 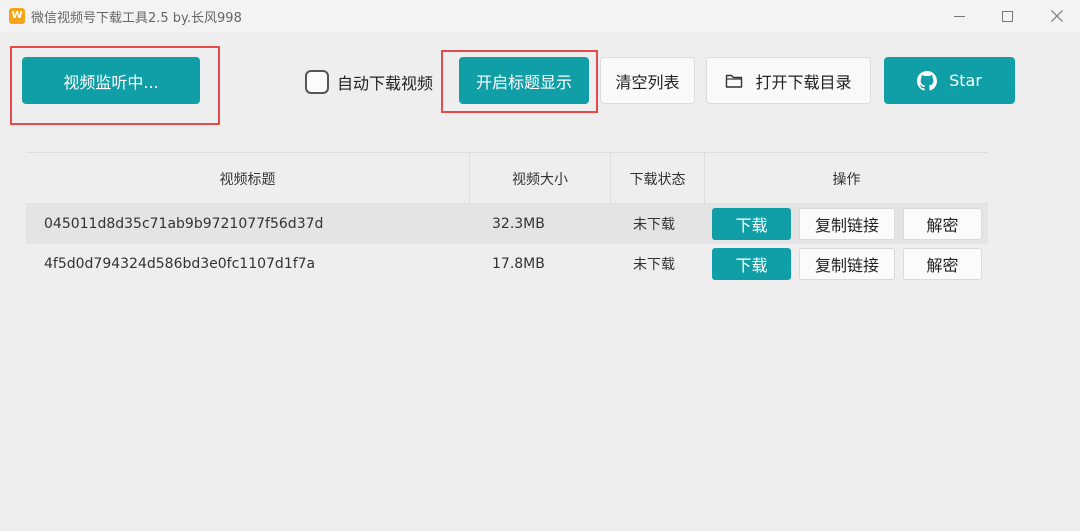 I want to click on auto-download-toggle: 自动下载视频, so click(x=369, y=82).